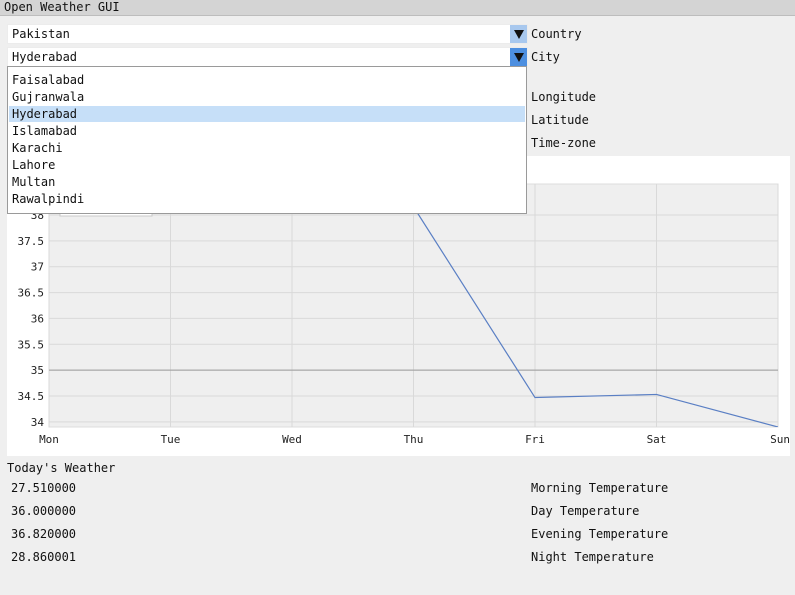 This screenshot has height=595, width=795. Describe the element at coordinates (518, 34) in the screenshot. I see `country-dropdown-arrow-icon` at that location.